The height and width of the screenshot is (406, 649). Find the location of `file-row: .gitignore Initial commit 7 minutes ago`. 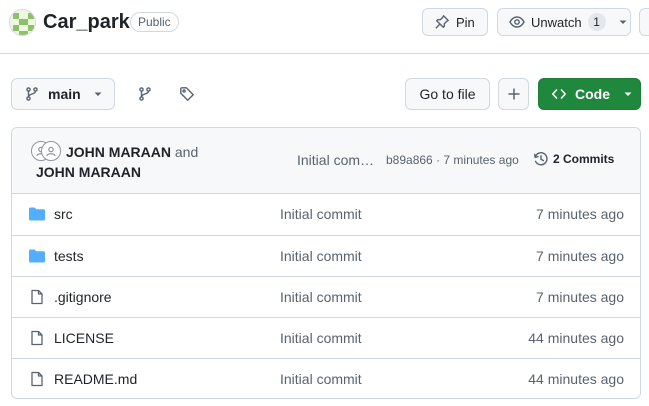

file-row: .gitignore Initial commit 7 minutes ago is located at coordinates (326, 296).